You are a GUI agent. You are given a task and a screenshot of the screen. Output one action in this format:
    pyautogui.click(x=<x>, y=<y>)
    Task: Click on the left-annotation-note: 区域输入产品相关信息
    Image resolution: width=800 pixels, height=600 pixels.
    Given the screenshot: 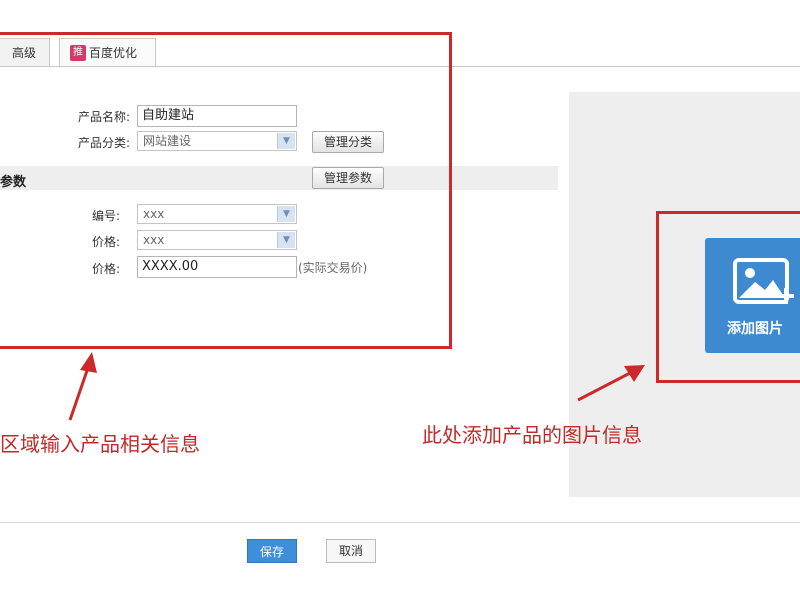 What is the action you would take?
    pyautogui.click(x=100, y=444)
    